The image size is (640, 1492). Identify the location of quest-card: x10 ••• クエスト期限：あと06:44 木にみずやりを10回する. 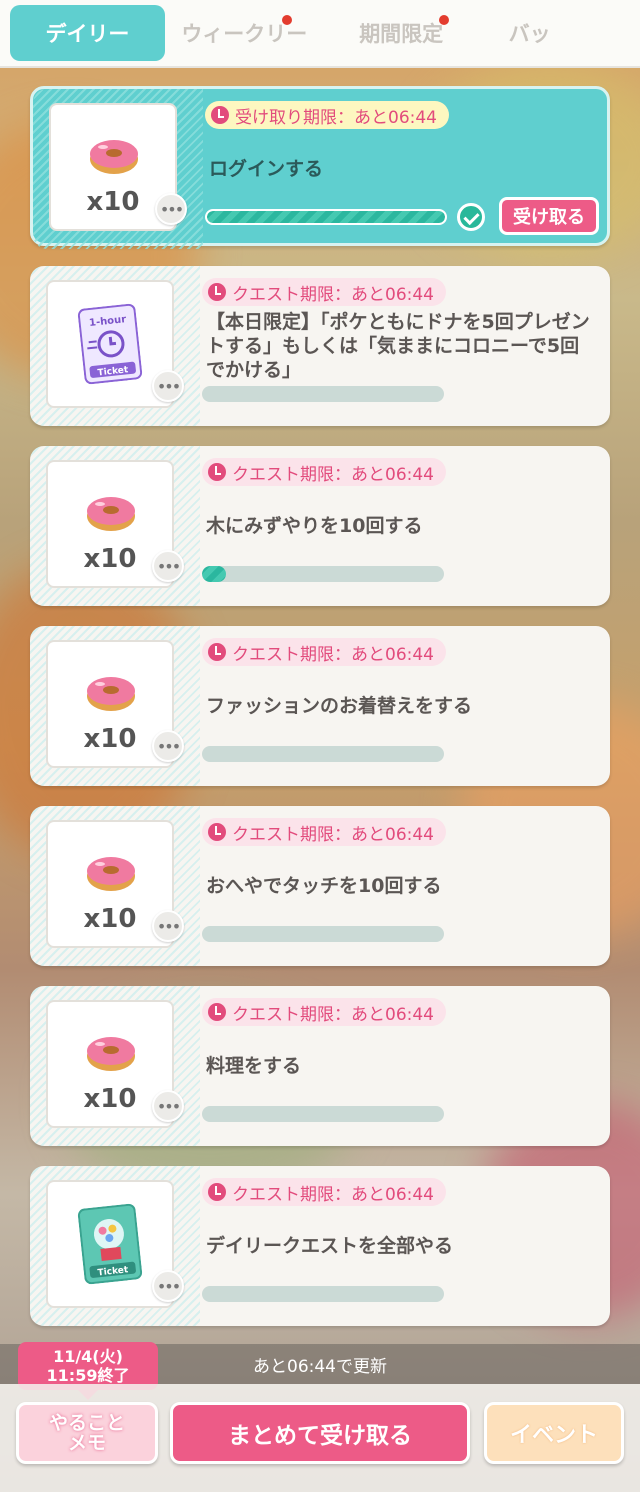
(320, 526).